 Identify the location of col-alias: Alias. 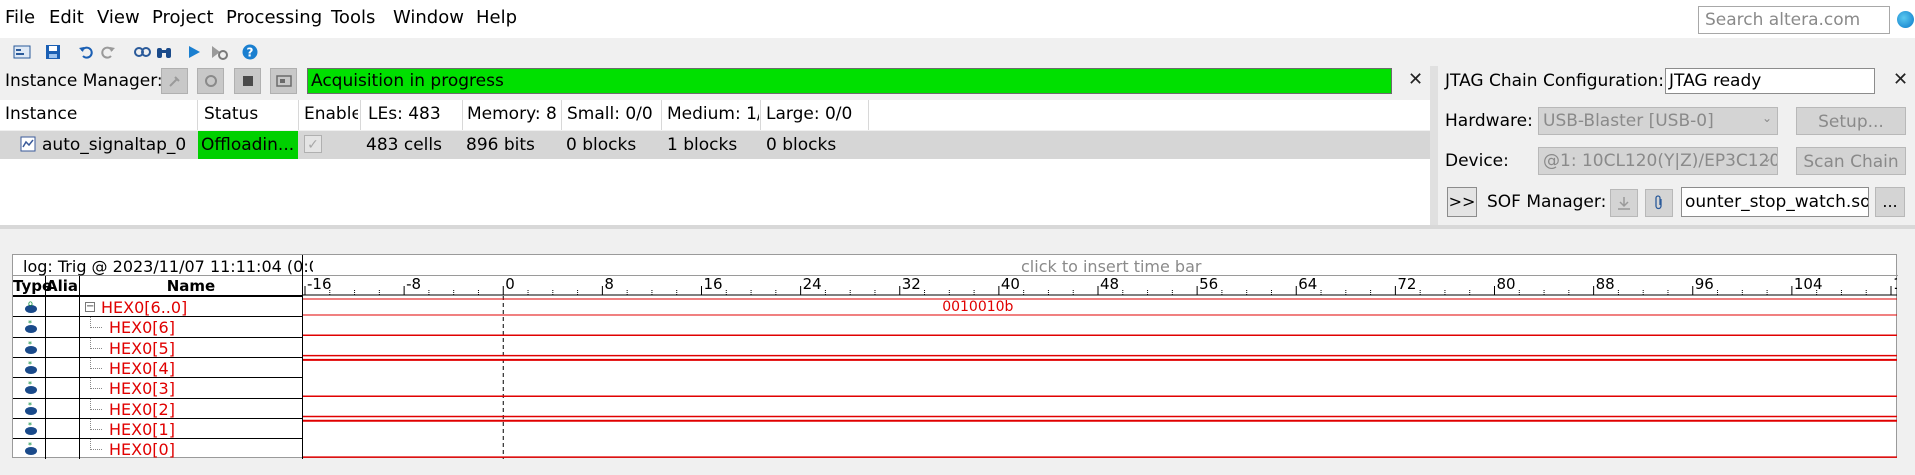
(62, 286).